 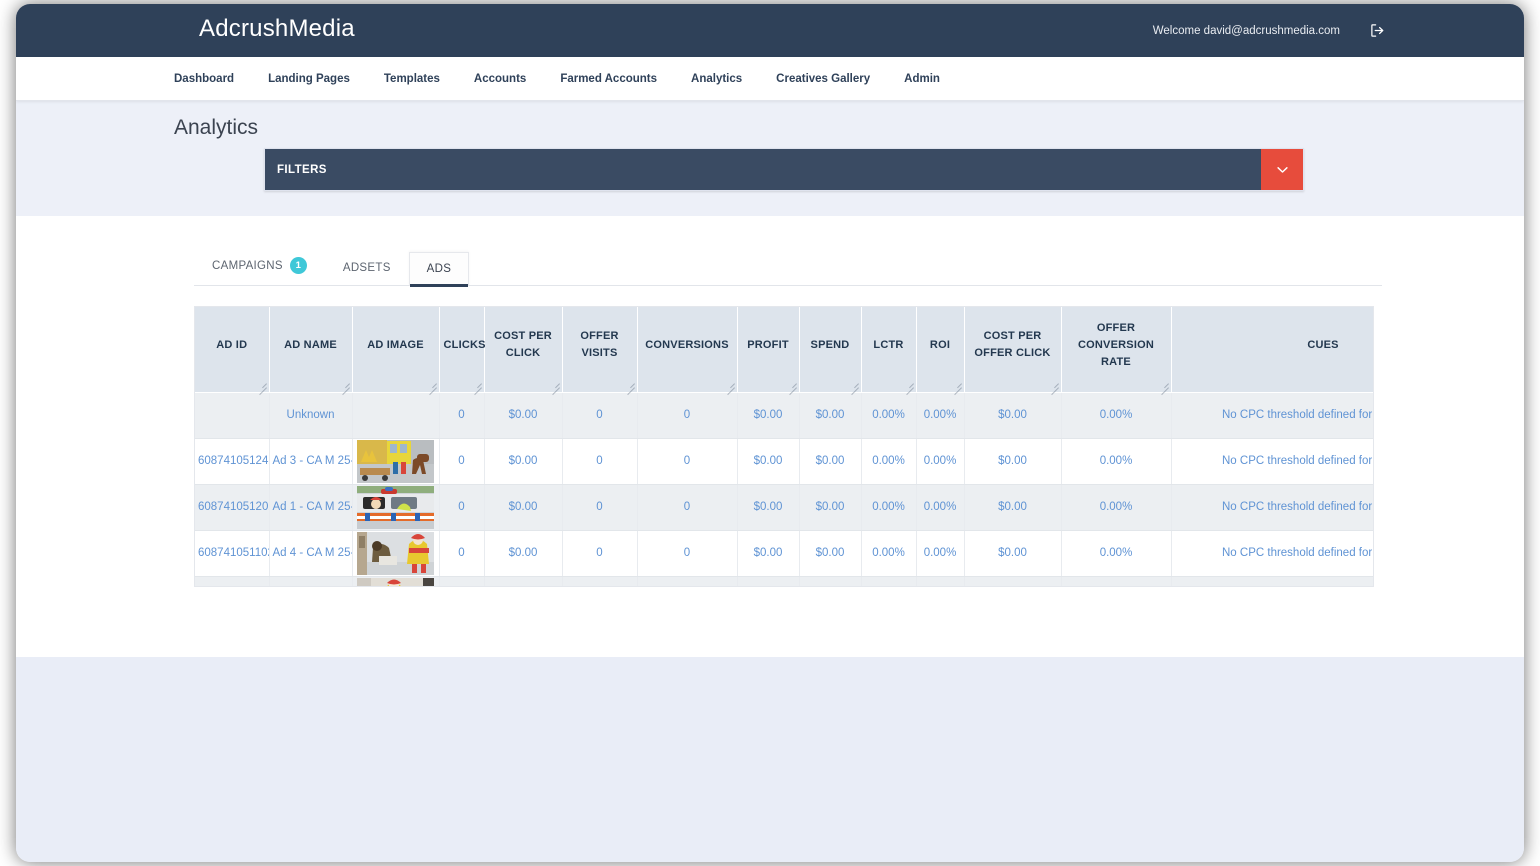 What do you see at coordinates (1323, 344) in the screenshot?
I see `col-header-cues-label: CUES` at bounding box center [1323, 344].